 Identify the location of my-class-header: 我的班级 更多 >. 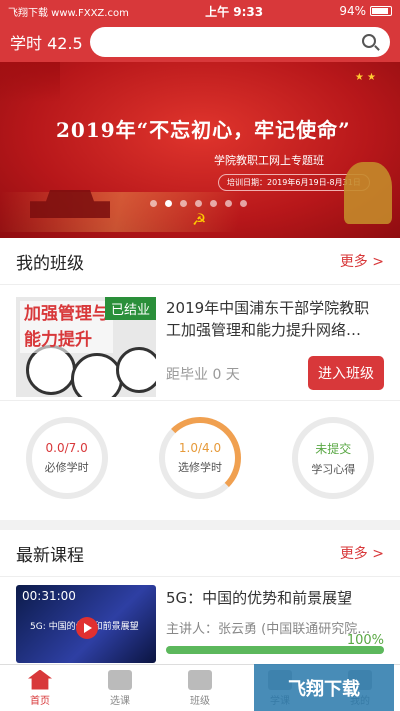
(200, 261).